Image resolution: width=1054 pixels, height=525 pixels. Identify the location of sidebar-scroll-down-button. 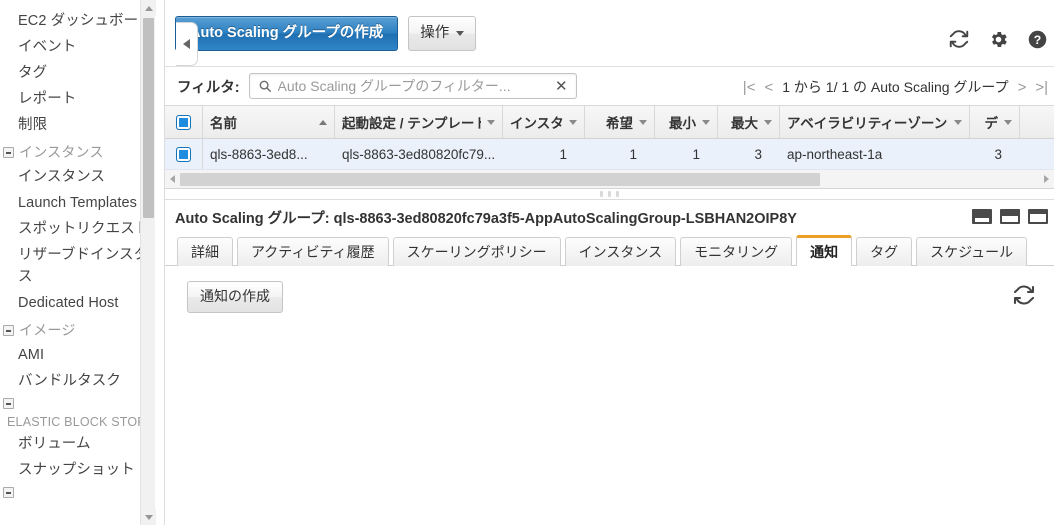
(148, 517).